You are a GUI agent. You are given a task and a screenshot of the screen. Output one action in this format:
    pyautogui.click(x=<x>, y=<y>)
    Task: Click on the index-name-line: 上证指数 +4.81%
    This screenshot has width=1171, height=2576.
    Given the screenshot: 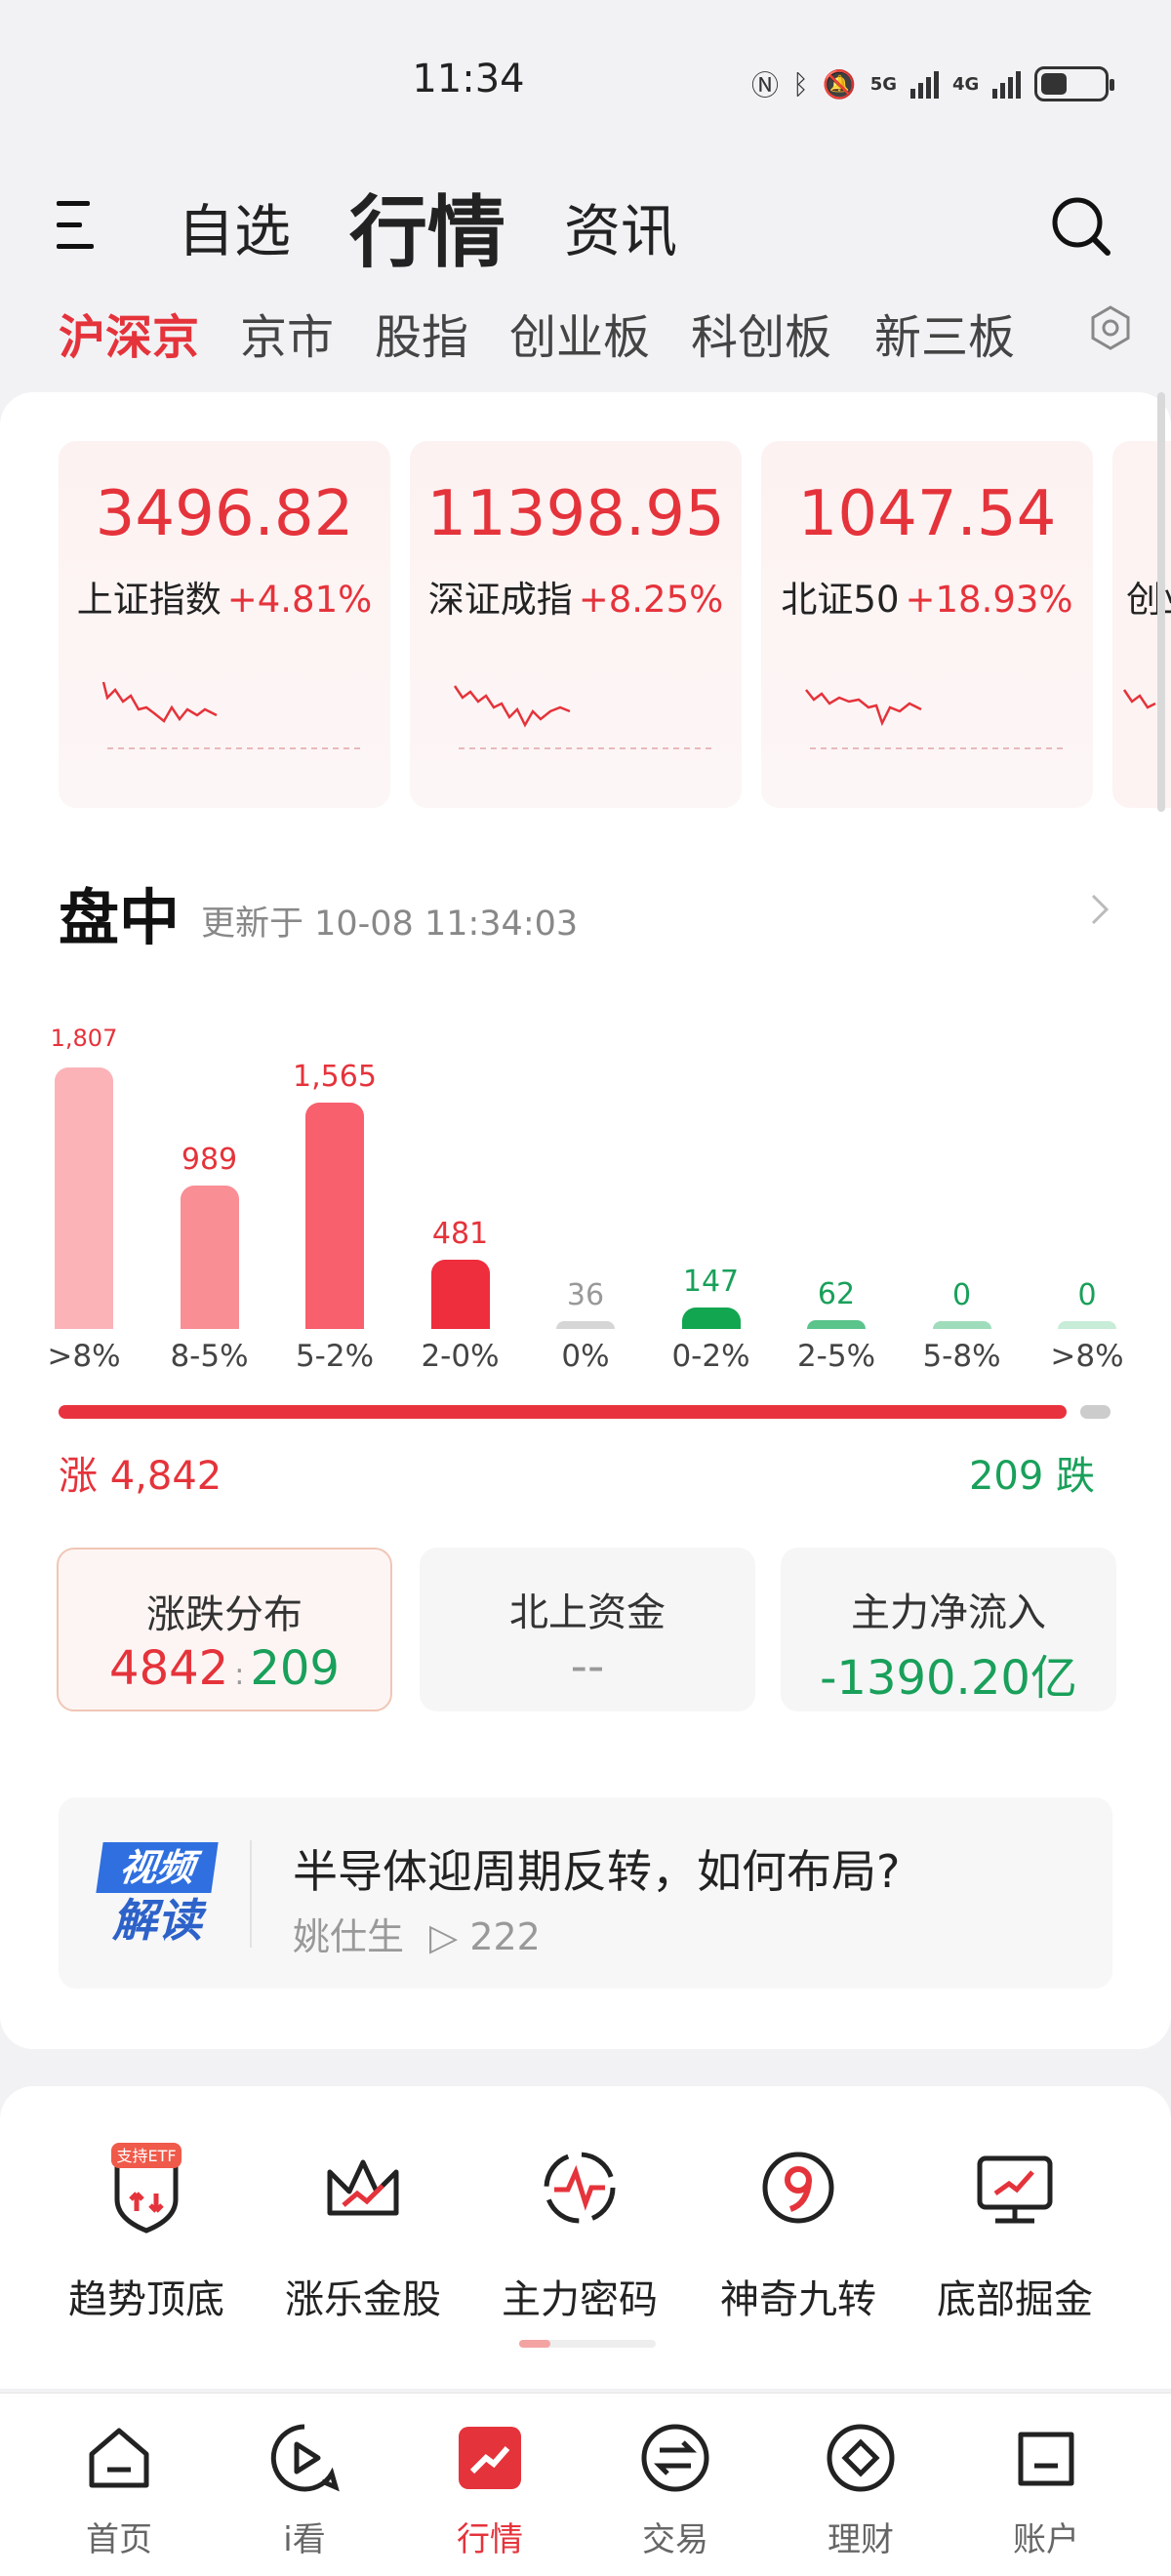 What is the action you would take?
    pyautogui.click(x=224, y=596)
    